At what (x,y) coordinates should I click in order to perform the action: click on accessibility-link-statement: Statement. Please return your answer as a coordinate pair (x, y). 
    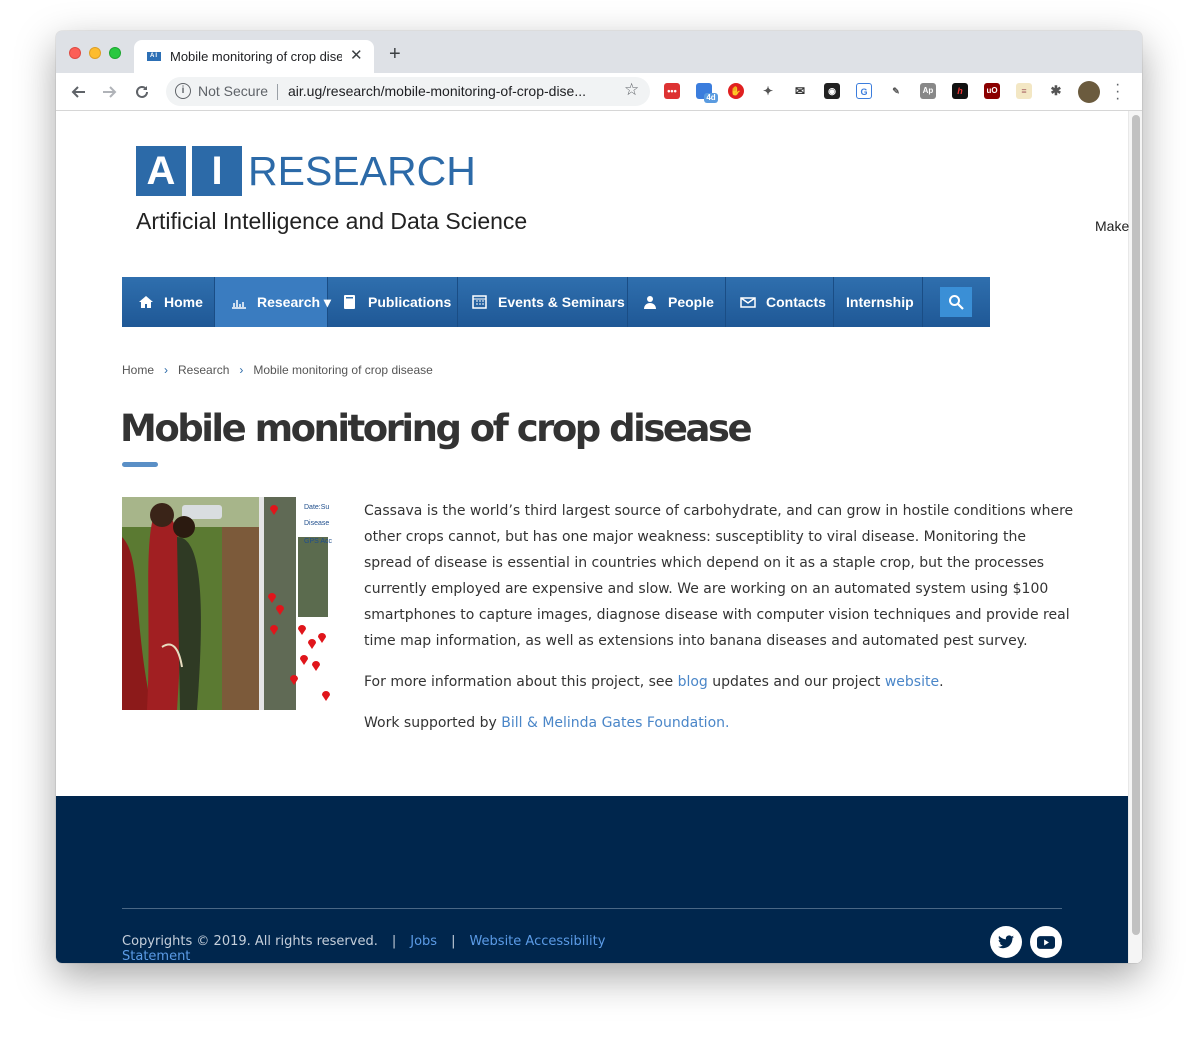
    Looking at the image, I should click on (156, 956).